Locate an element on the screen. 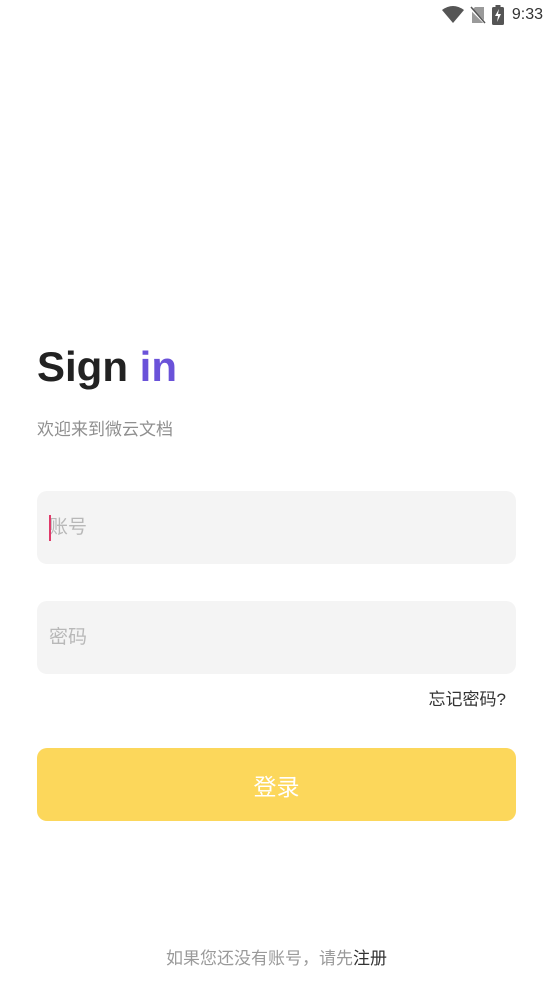 This screenshot has width=553, height=983. account-input is located at coordinates (274, 527).